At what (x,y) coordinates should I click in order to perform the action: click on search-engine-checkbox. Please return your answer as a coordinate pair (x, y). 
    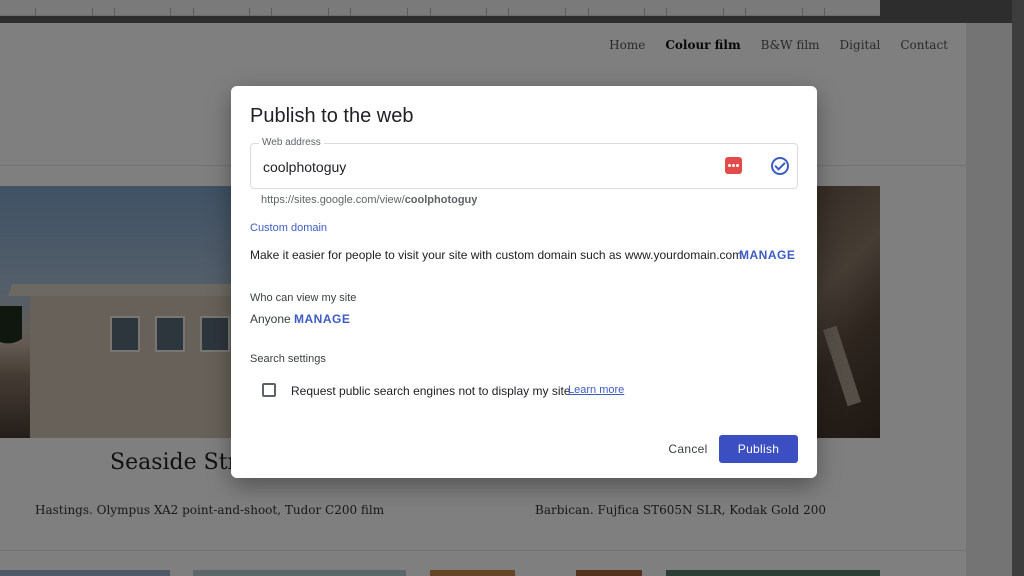
    Looking at the image, I should click on (269, 390).